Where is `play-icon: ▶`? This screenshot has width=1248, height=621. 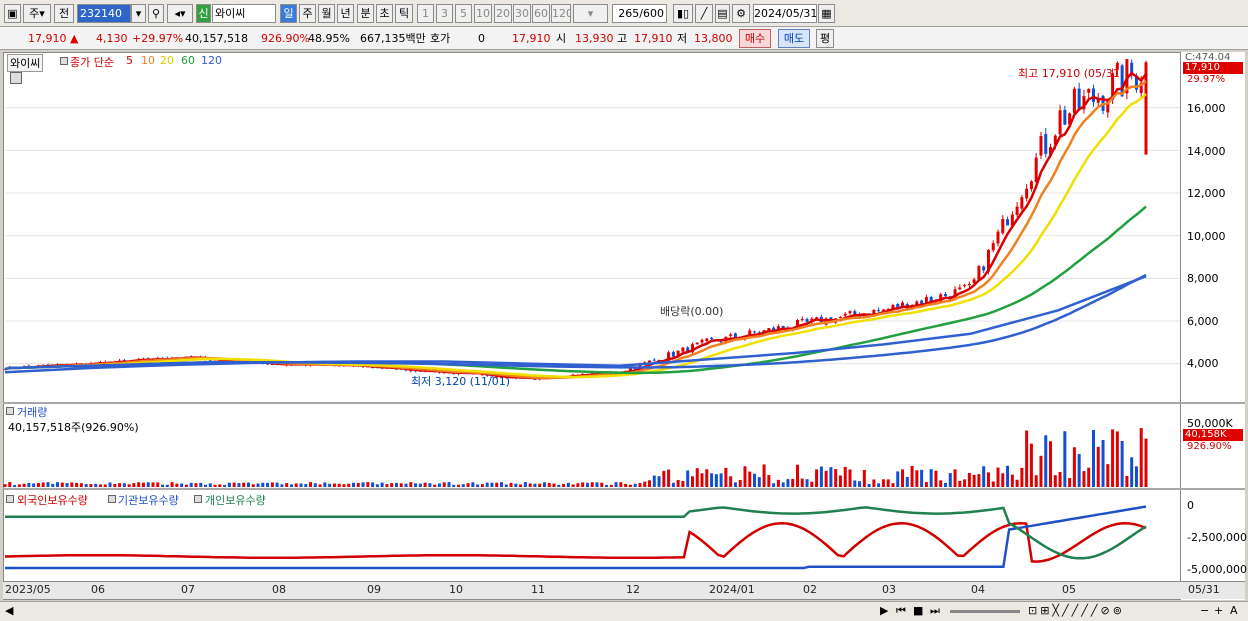 play-icon: ▶ is located at coordinates (884, 610).